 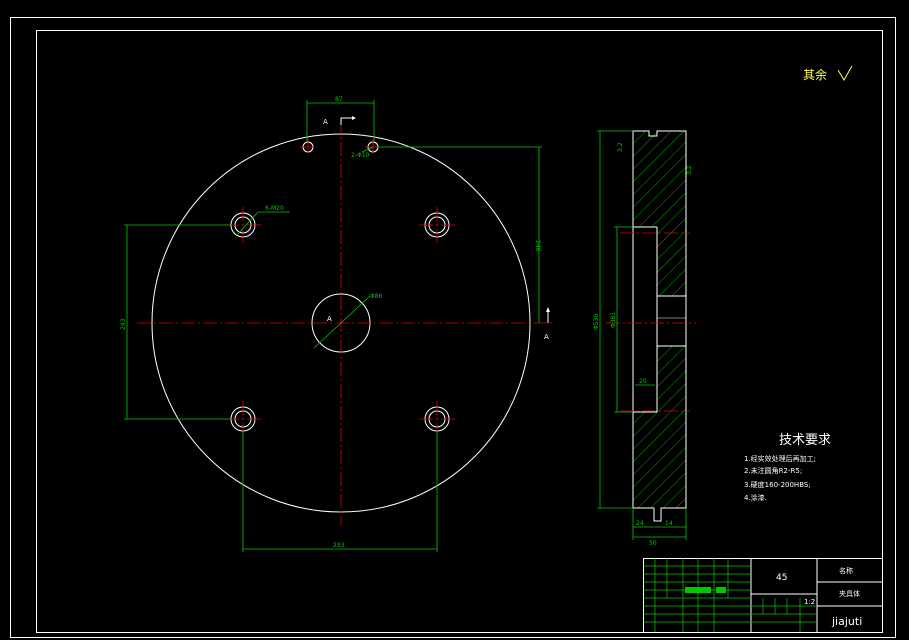 What do you see at coordinates (659, 213) in the screenshot?
I see `hatched-upper-region` at bounding box center [659, 213].